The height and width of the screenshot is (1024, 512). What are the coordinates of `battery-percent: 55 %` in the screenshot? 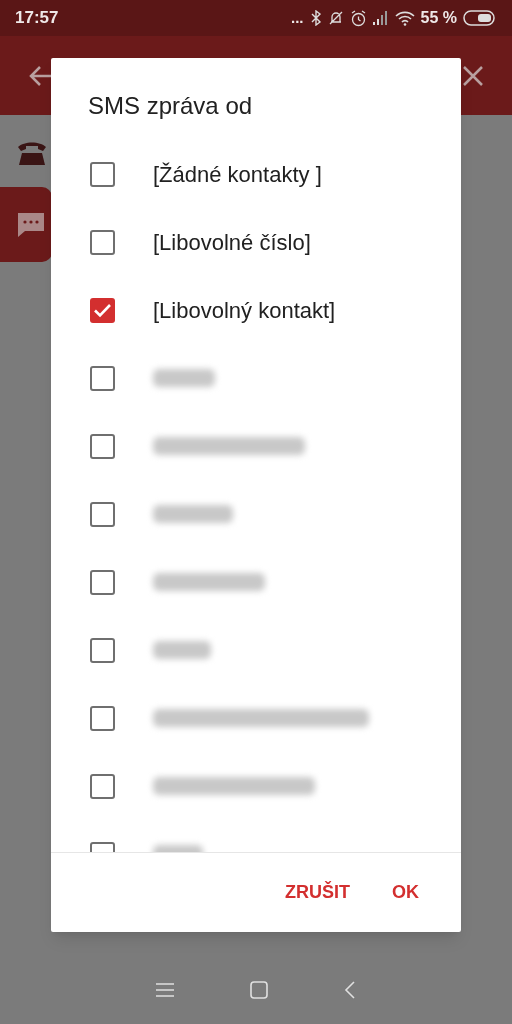 It's located at (438, 18).